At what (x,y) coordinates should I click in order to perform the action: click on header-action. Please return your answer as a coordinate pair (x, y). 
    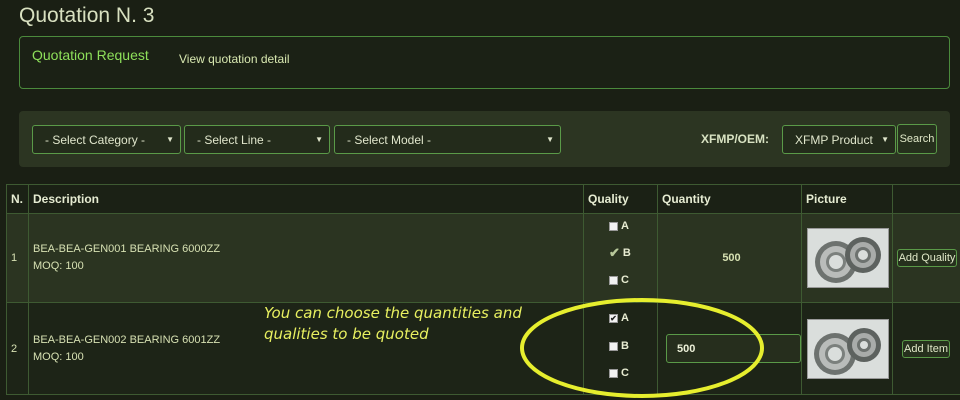
    Looking at the image, I should click on (926, 199).